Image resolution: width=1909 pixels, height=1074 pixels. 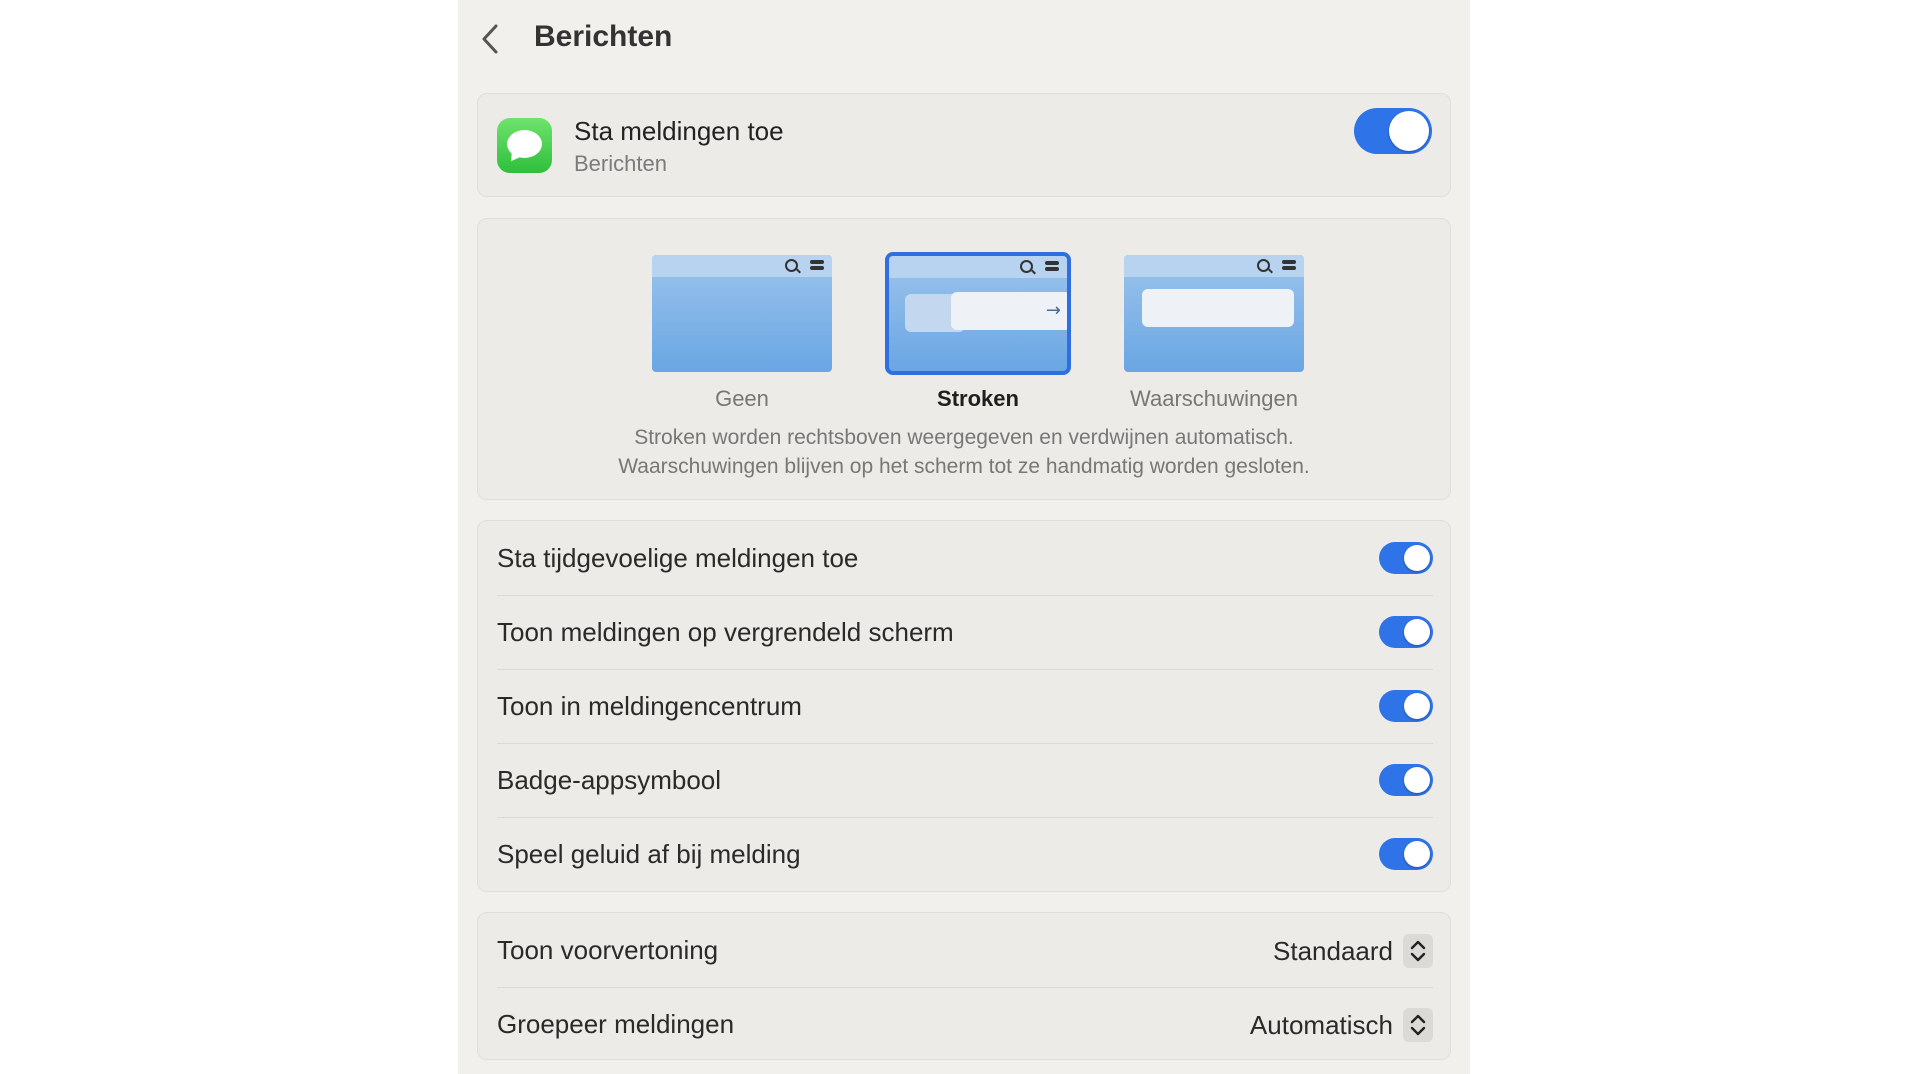 I want to click on arrow-right-icon: →, so click(x=1053, y=310).